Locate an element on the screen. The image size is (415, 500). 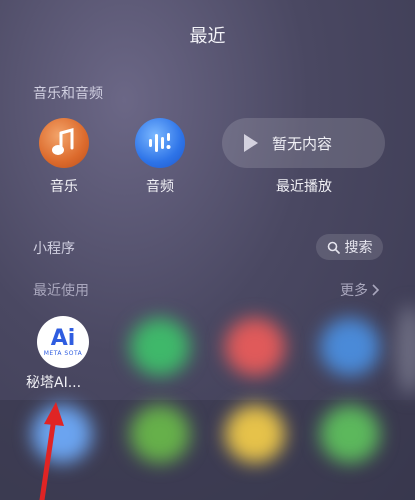
audio-waveform-icon is located at coordinates (160, 143).